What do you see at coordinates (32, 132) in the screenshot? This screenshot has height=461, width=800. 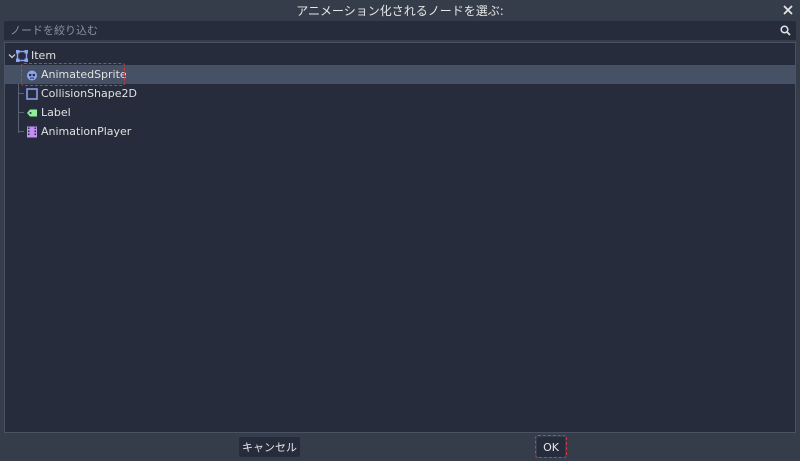 I see `animation-player-icon` at bounding box center [32, 132].